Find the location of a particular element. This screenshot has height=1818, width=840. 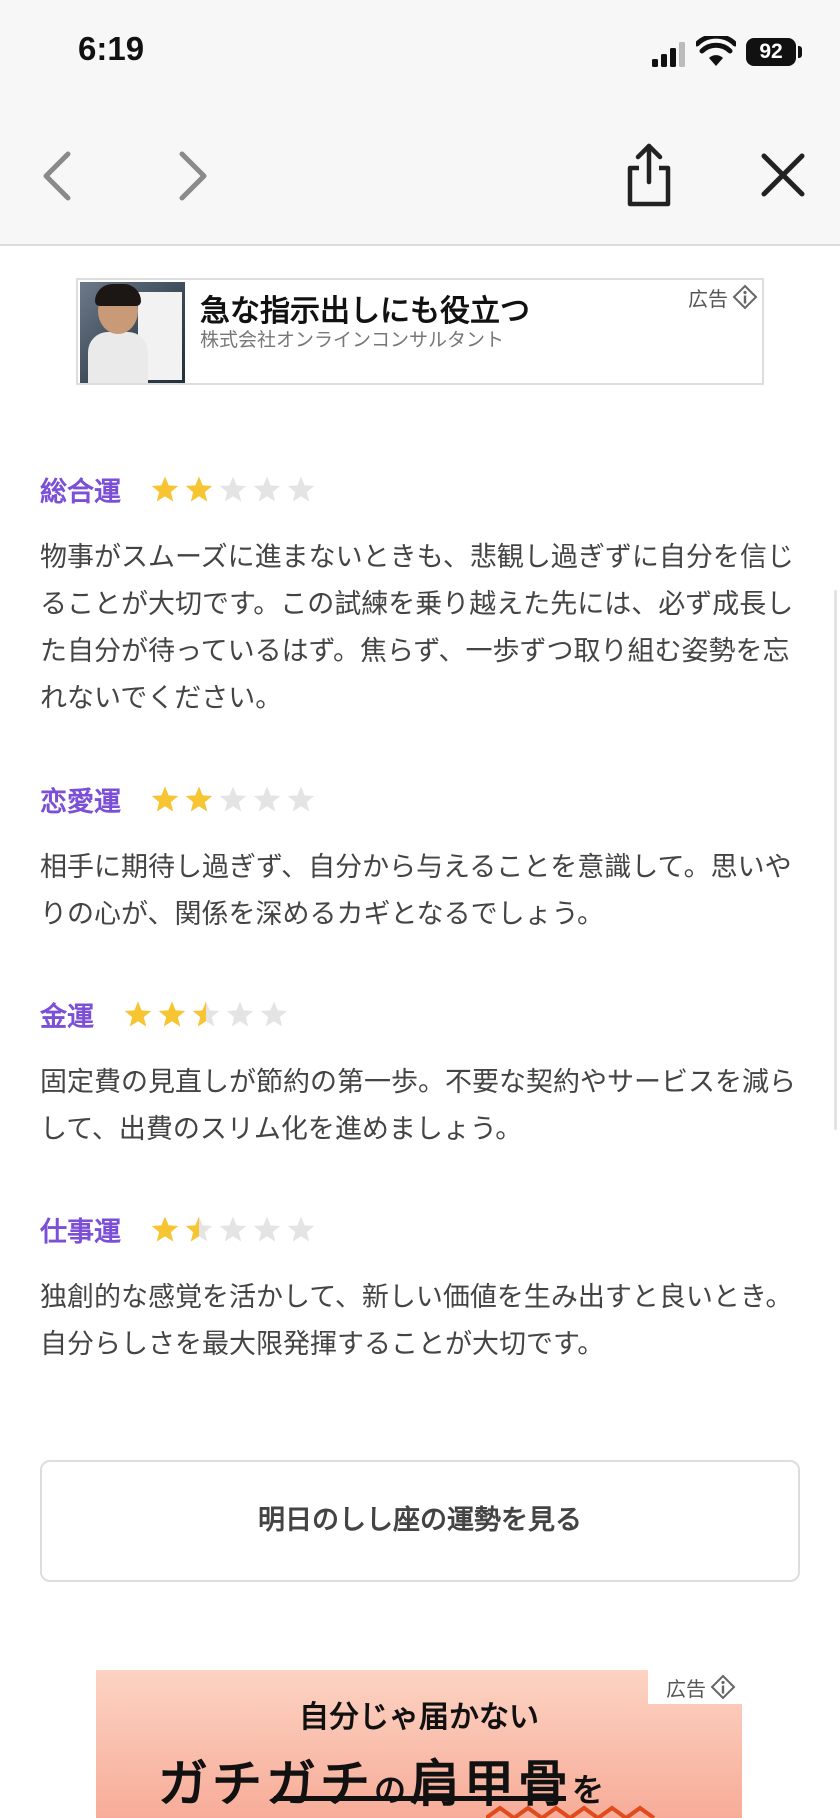

chevron-right-icon is located at coordinates (193, 176).